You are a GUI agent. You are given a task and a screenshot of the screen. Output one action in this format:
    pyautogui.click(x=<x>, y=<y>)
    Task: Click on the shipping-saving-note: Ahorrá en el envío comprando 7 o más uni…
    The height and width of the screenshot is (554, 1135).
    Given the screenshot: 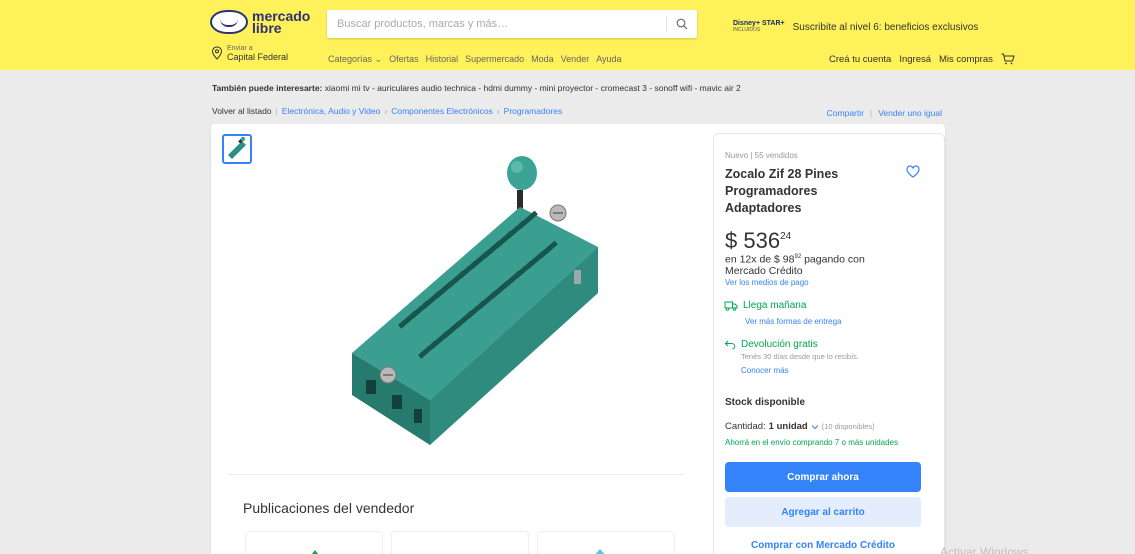 What is the action you would take?
    pyautogui.click(x=811, y=442)
    